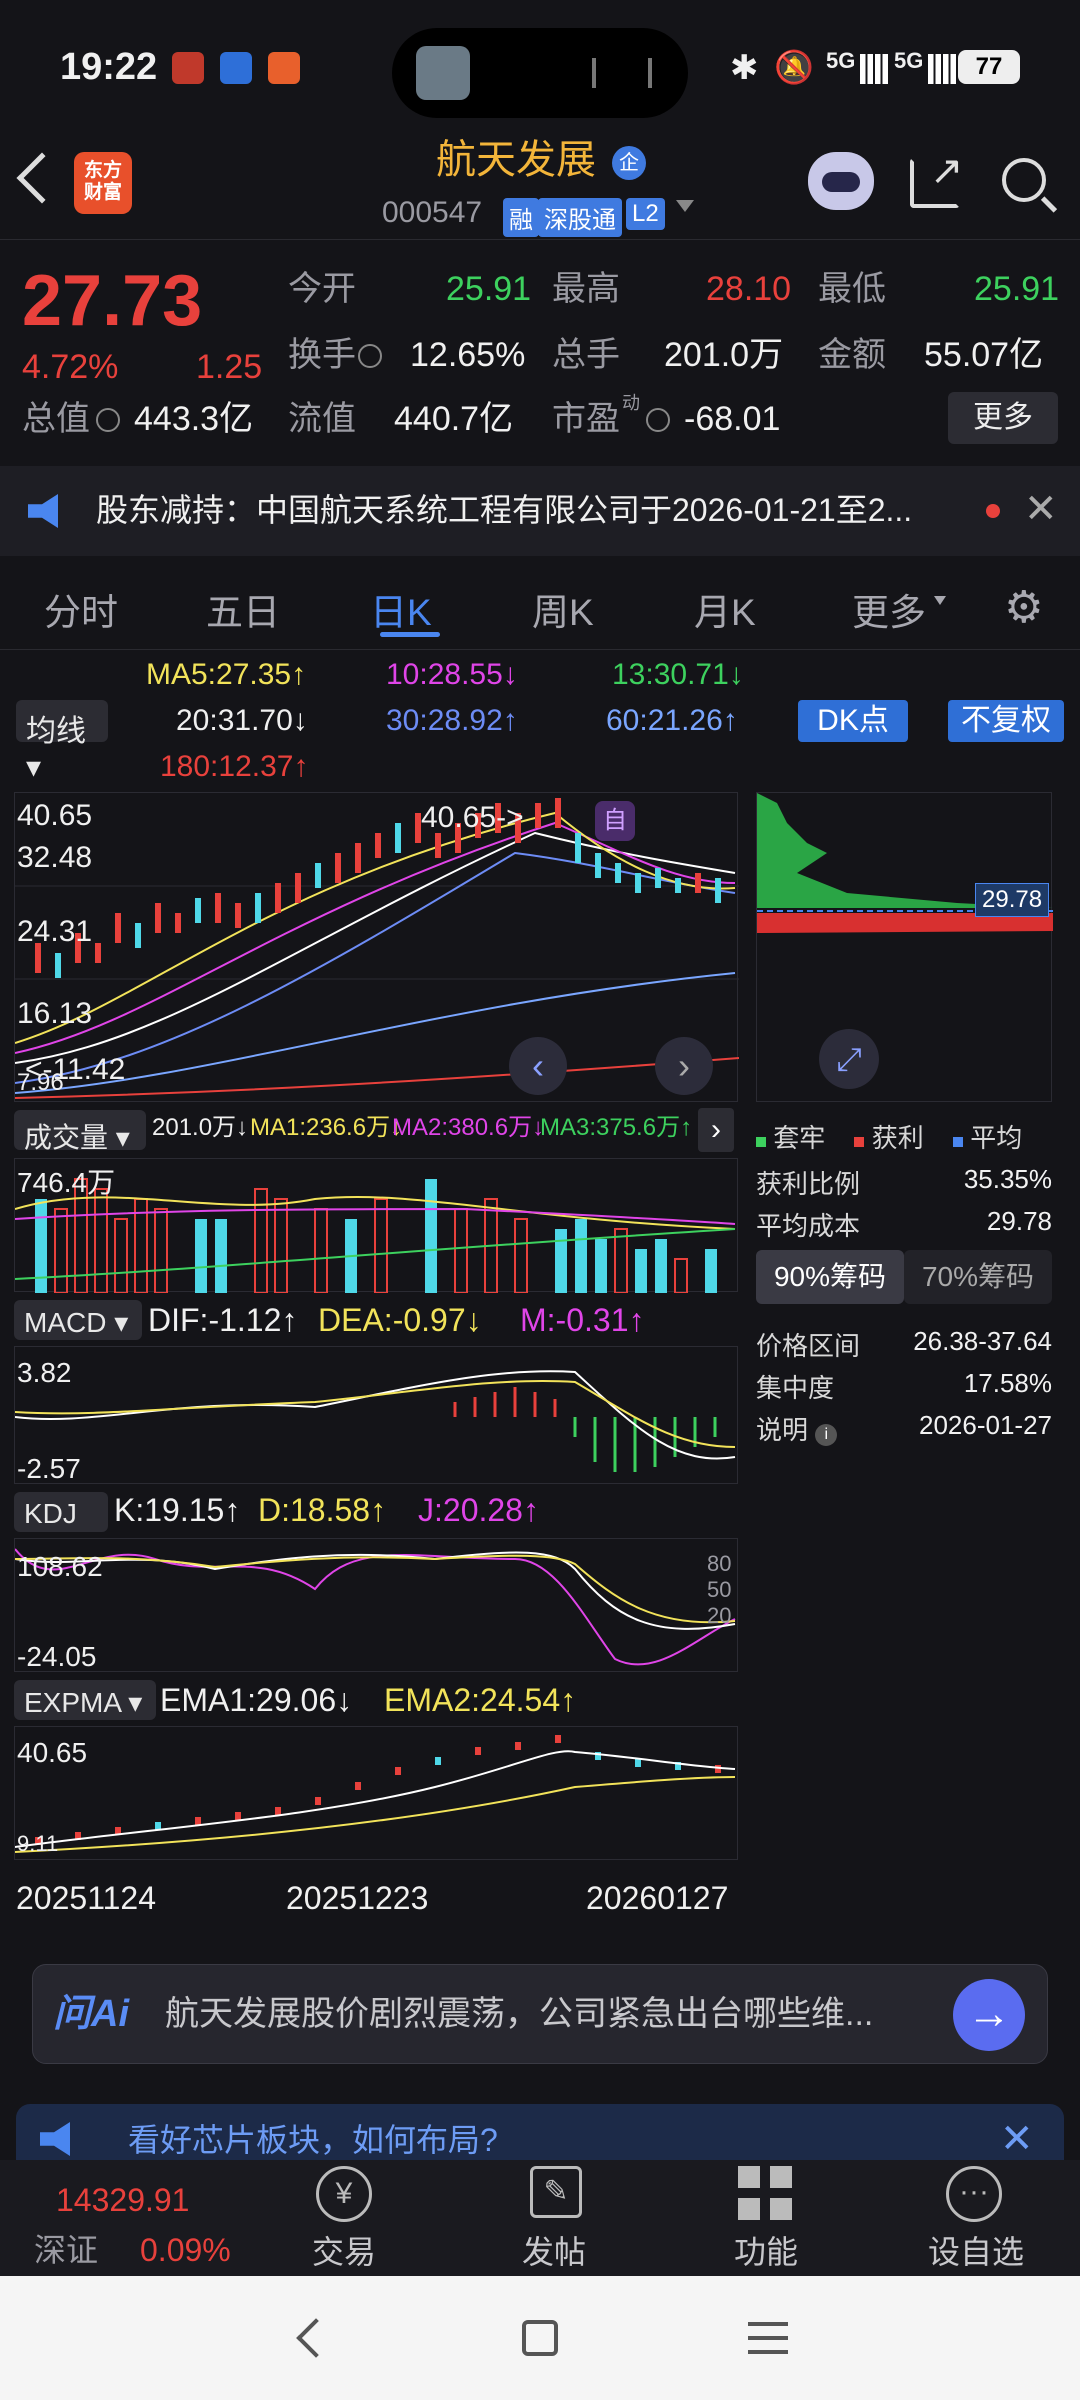  I want to click on info-icon: i, so click(826, 1435).